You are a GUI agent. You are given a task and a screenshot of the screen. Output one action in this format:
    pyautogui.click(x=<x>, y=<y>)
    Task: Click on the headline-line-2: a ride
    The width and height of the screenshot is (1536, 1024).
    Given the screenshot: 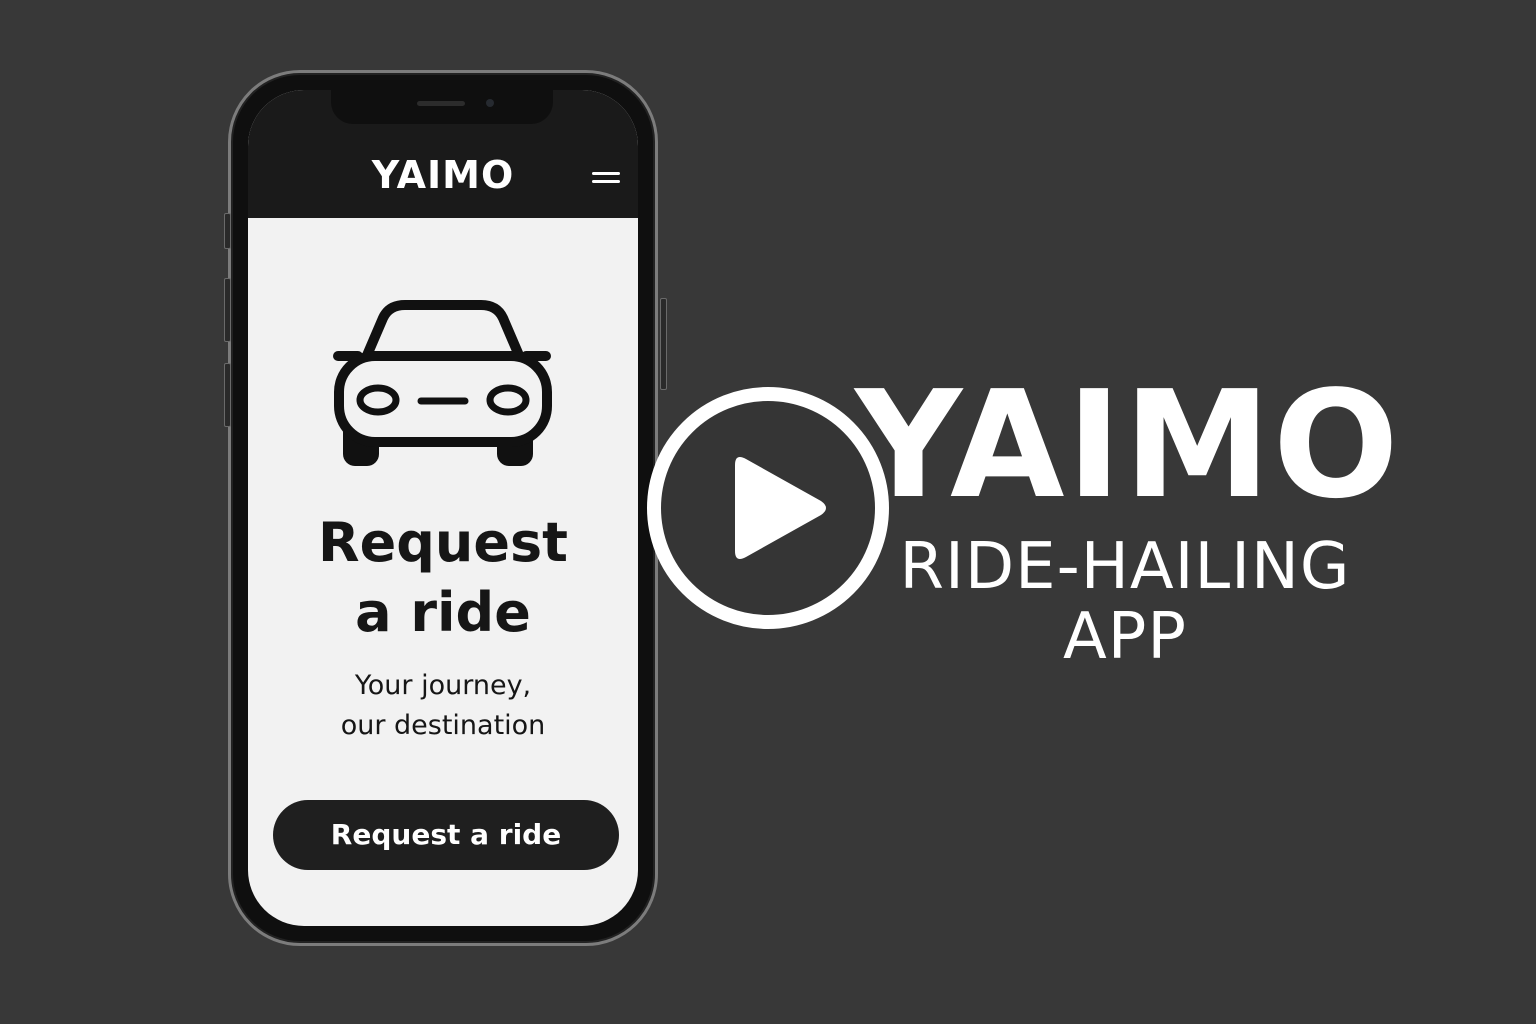 What is the action you would take?
    pyautogui.click(x=443, y=612)
    